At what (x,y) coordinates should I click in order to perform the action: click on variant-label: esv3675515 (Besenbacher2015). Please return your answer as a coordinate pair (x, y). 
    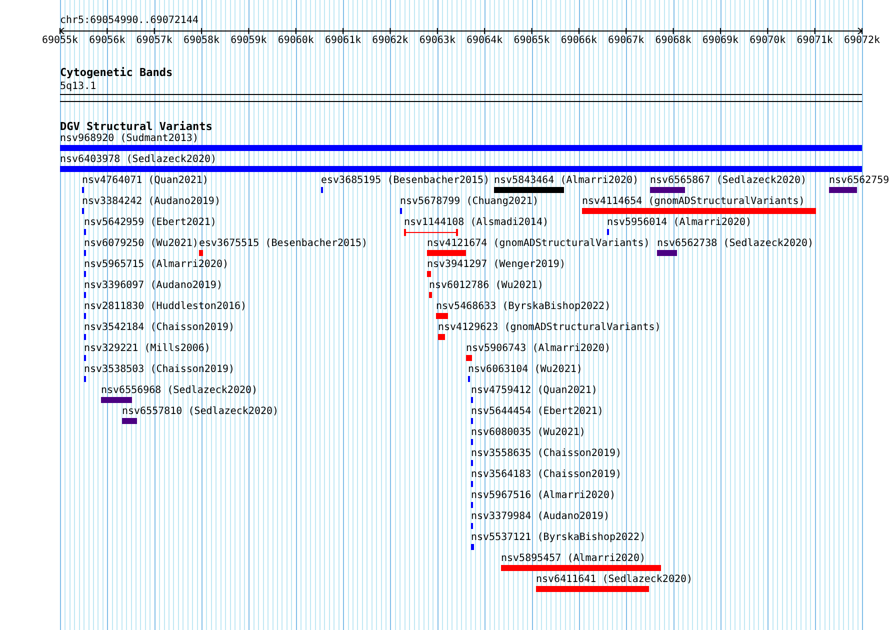
    Looking at the image, I should click on (283, 243).